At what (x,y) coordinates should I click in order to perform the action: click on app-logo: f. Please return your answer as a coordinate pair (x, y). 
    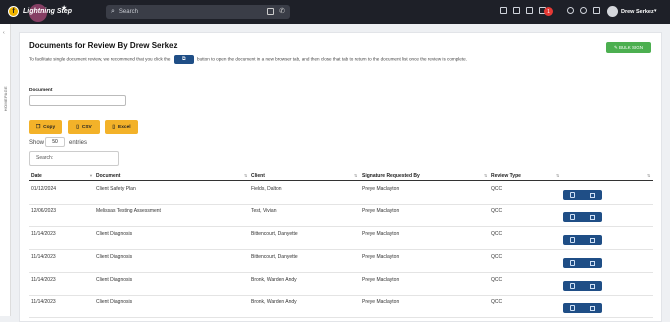
    Looking at the image, I should click on (13, 11).